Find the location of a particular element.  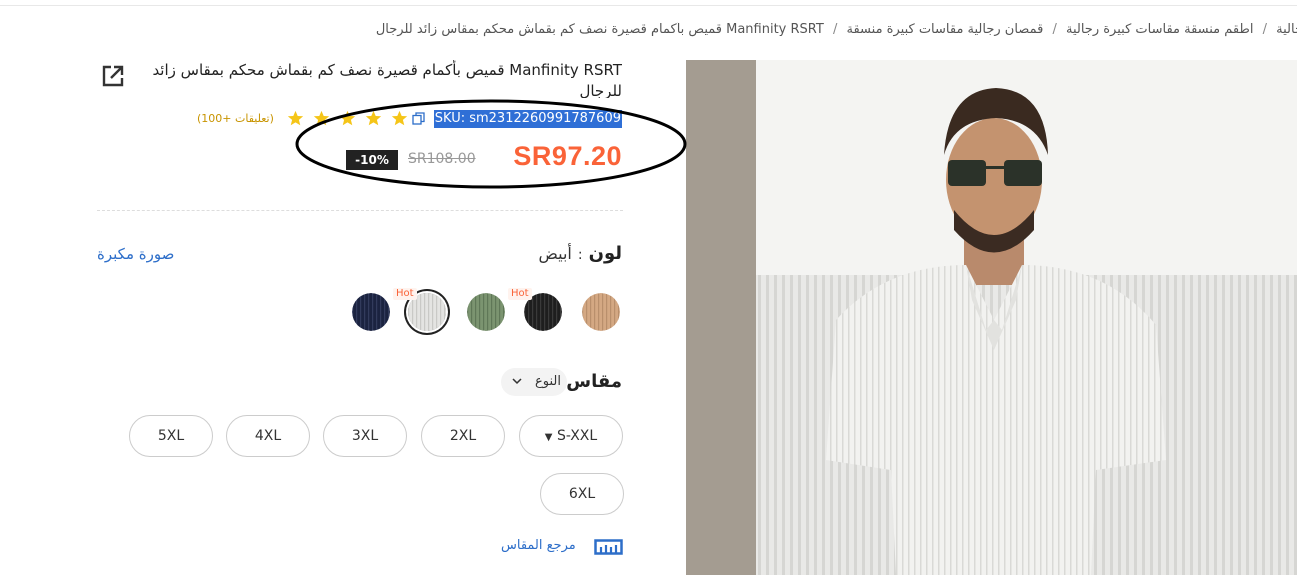

enlarge-image-link: صورة مكبرة is located at coordinates (135, 254).